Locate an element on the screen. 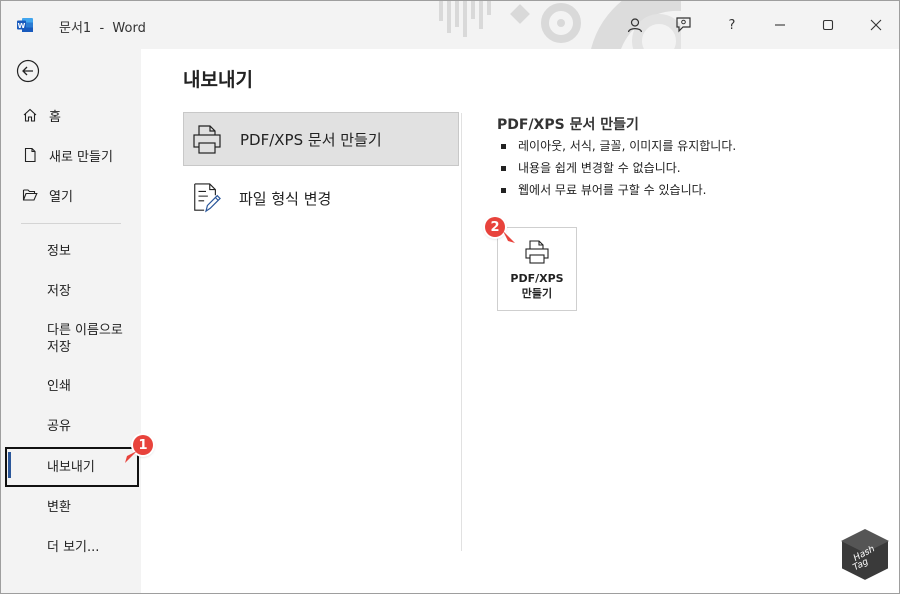 This screenshot has height=594, width=900. nav-item-save-as: 다른 이름으로 저장 is located at coordinates (72, 339).